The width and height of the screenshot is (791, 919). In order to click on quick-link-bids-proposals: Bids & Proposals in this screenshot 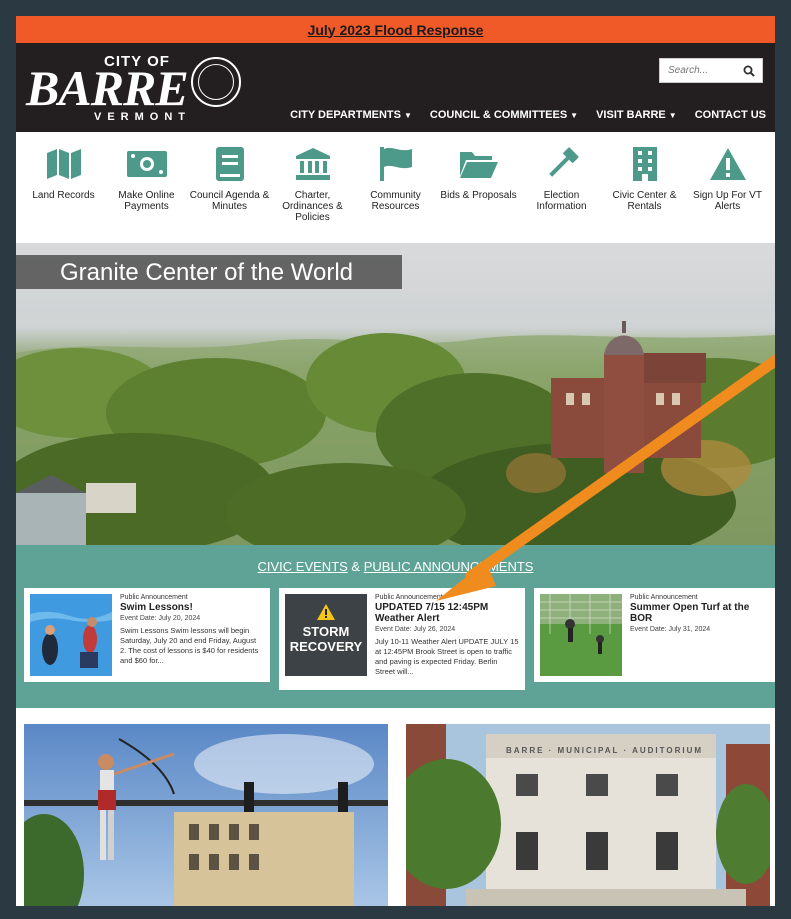, I will do `click(478, 194)`.